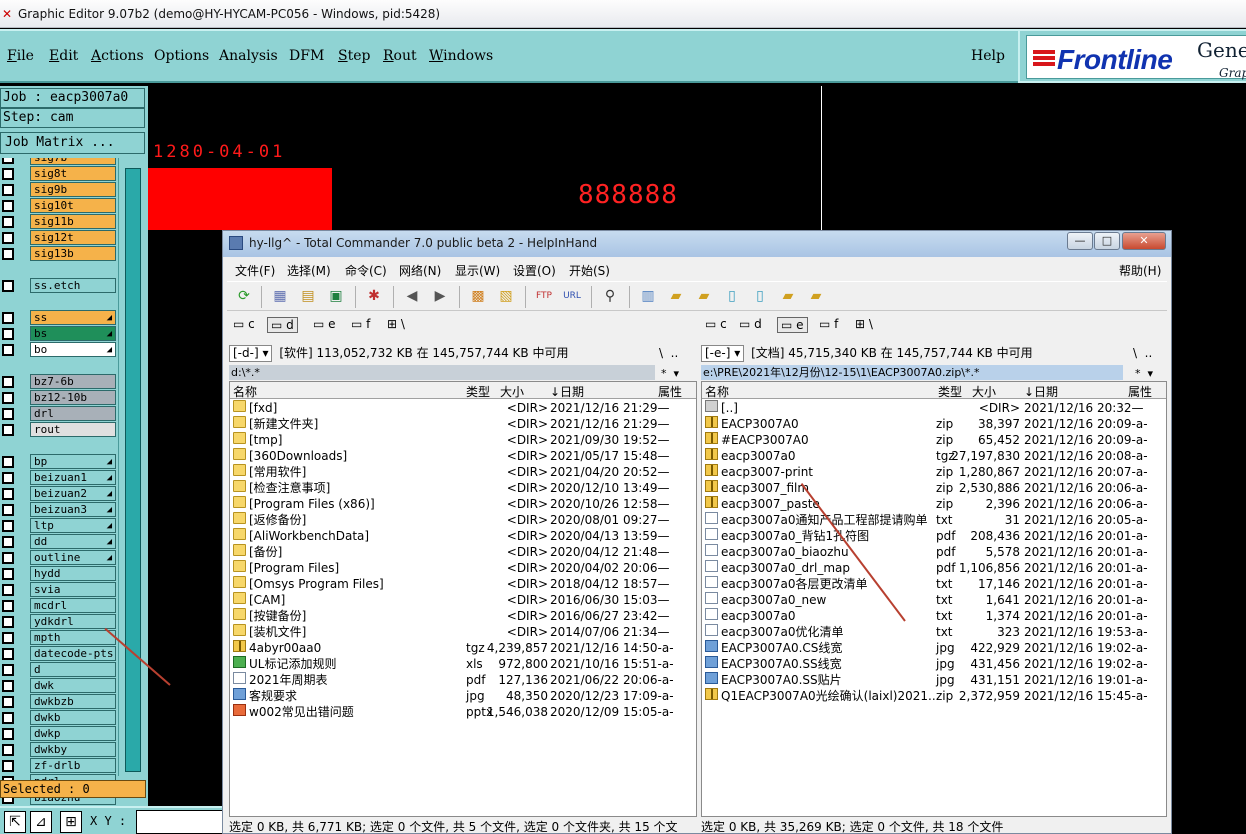  I want to click on layer-row: sig11b, so click(58, 222).